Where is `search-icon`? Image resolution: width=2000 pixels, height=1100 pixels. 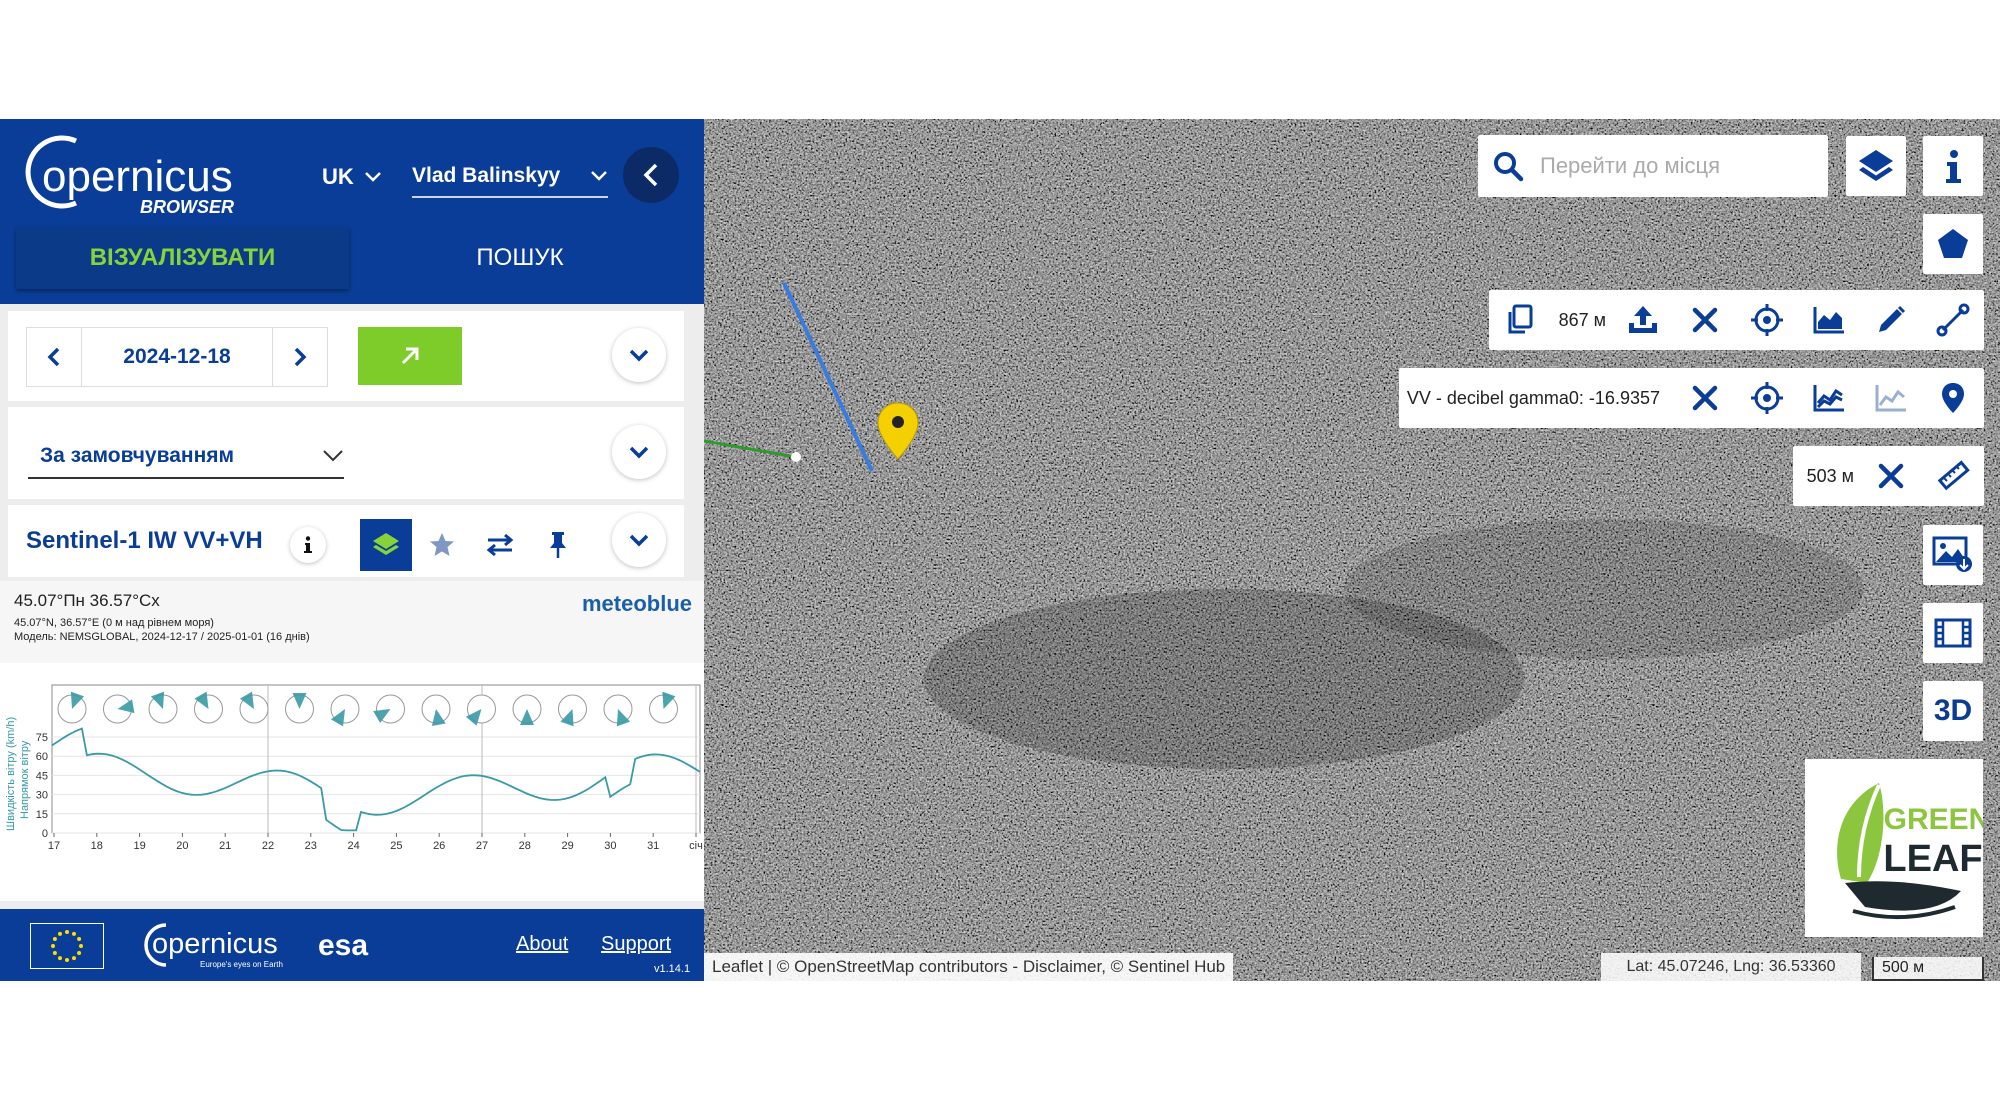 search-icon is located at coordinates (1508, 166).